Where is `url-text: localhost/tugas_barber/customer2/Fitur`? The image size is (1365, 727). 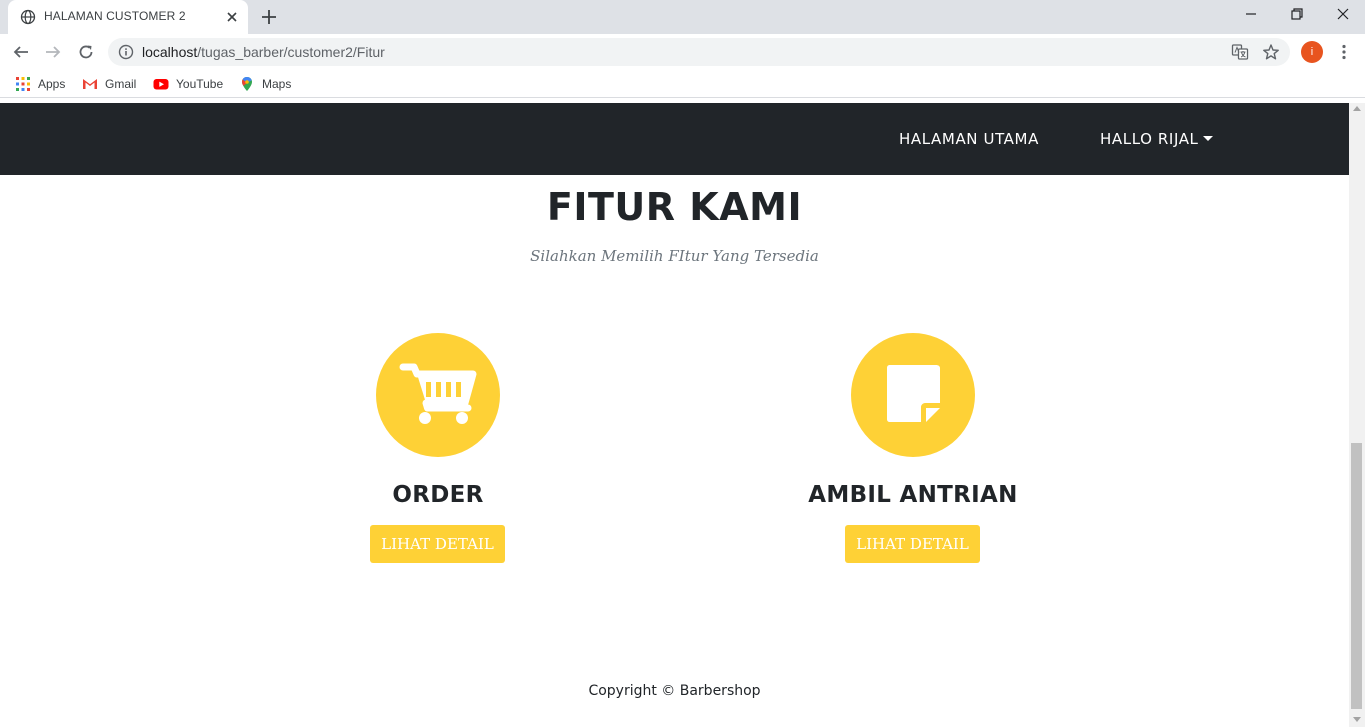 url-text: localhost/tugas_barber/customer2/Fitur is located at coordinates (263, 52).